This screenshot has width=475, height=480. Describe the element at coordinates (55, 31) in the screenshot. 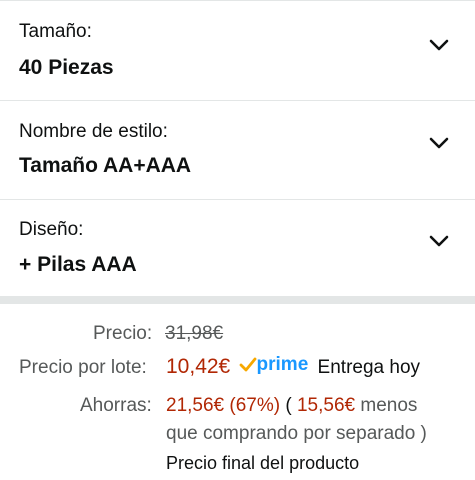

I see `variation-size-label: Tamaño:` at that location.